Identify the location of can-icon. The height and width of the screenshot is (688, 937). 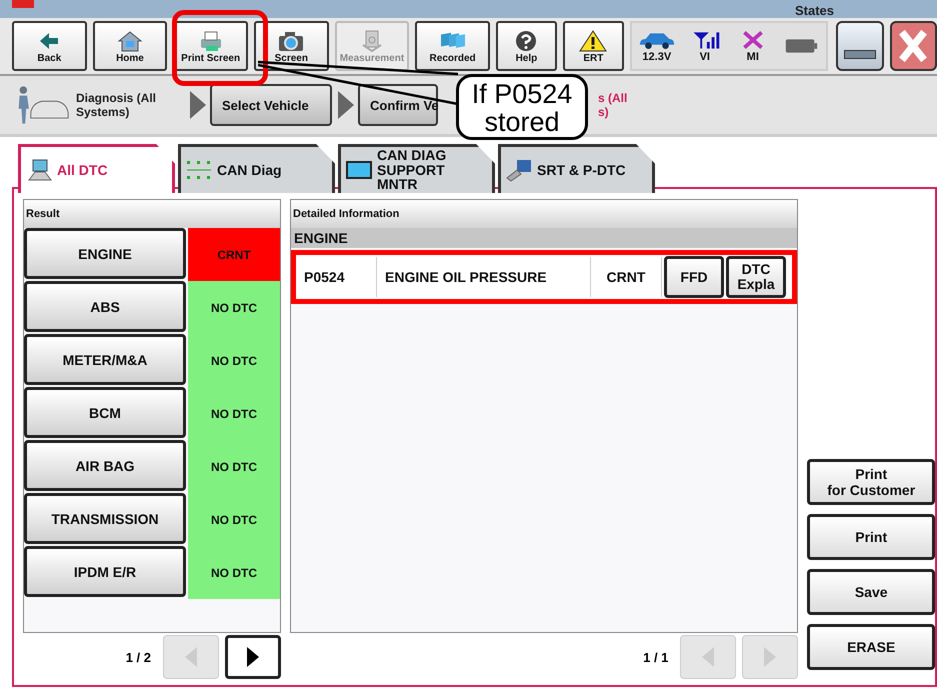
(359, 170).